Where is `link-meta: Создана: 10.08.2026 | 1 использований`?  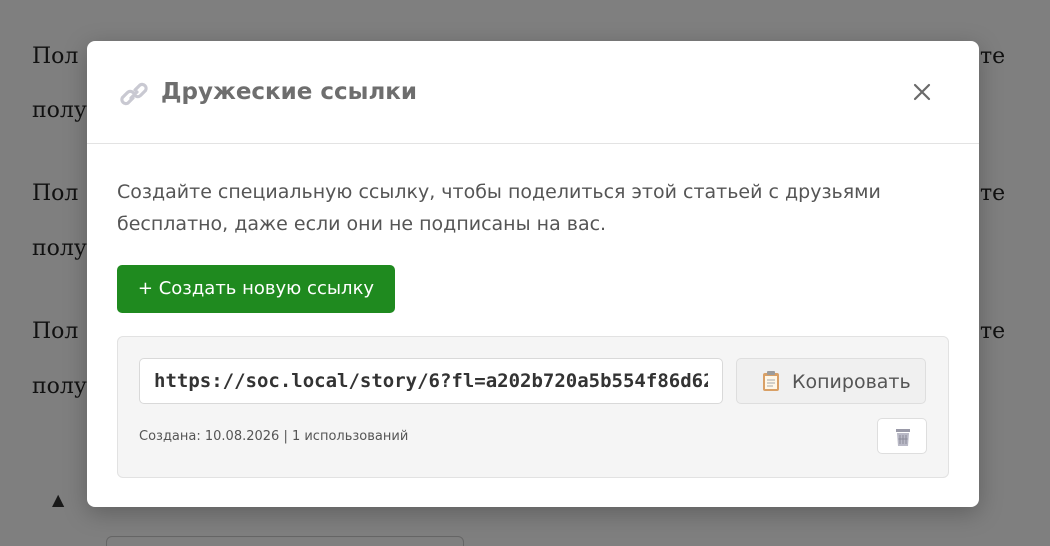
link-meta: Создана: 10.08.2026 | 1 использований is located at coordinates (274, 436).